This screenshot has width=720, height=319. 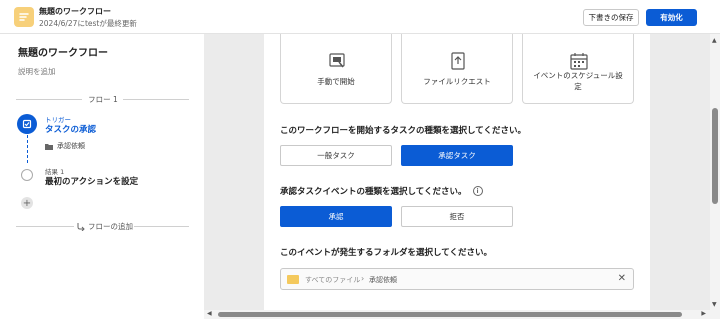 What do you see at coordinates (336, 69) in the screenshot?
I see `card-manual-start: 手動で開始` at bounding box center [336, 69].